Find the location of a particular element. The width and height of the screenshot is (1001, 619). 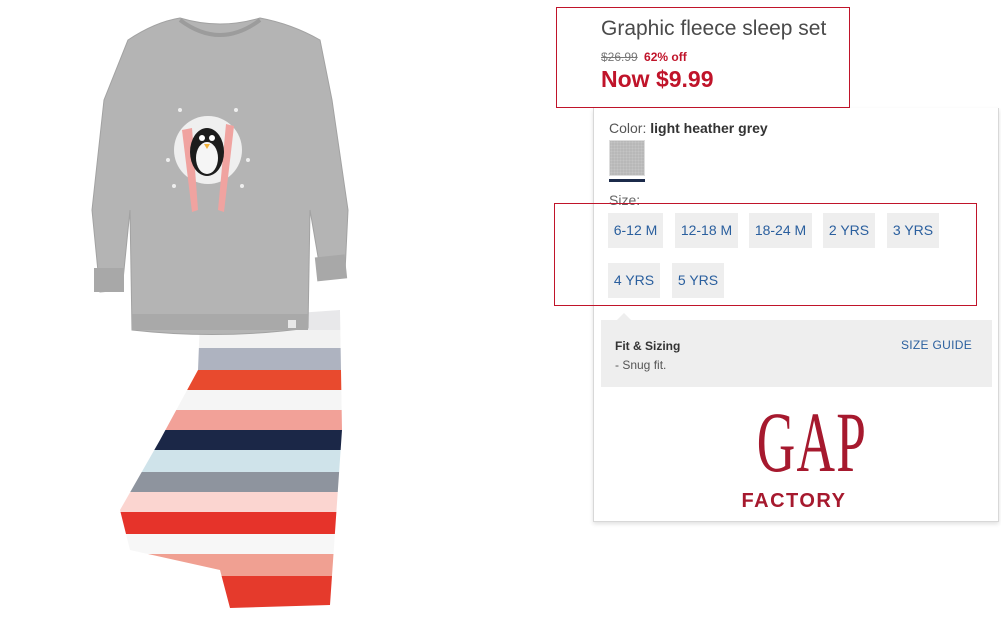

fit-box-pointer is located at coordinates (624, 316).